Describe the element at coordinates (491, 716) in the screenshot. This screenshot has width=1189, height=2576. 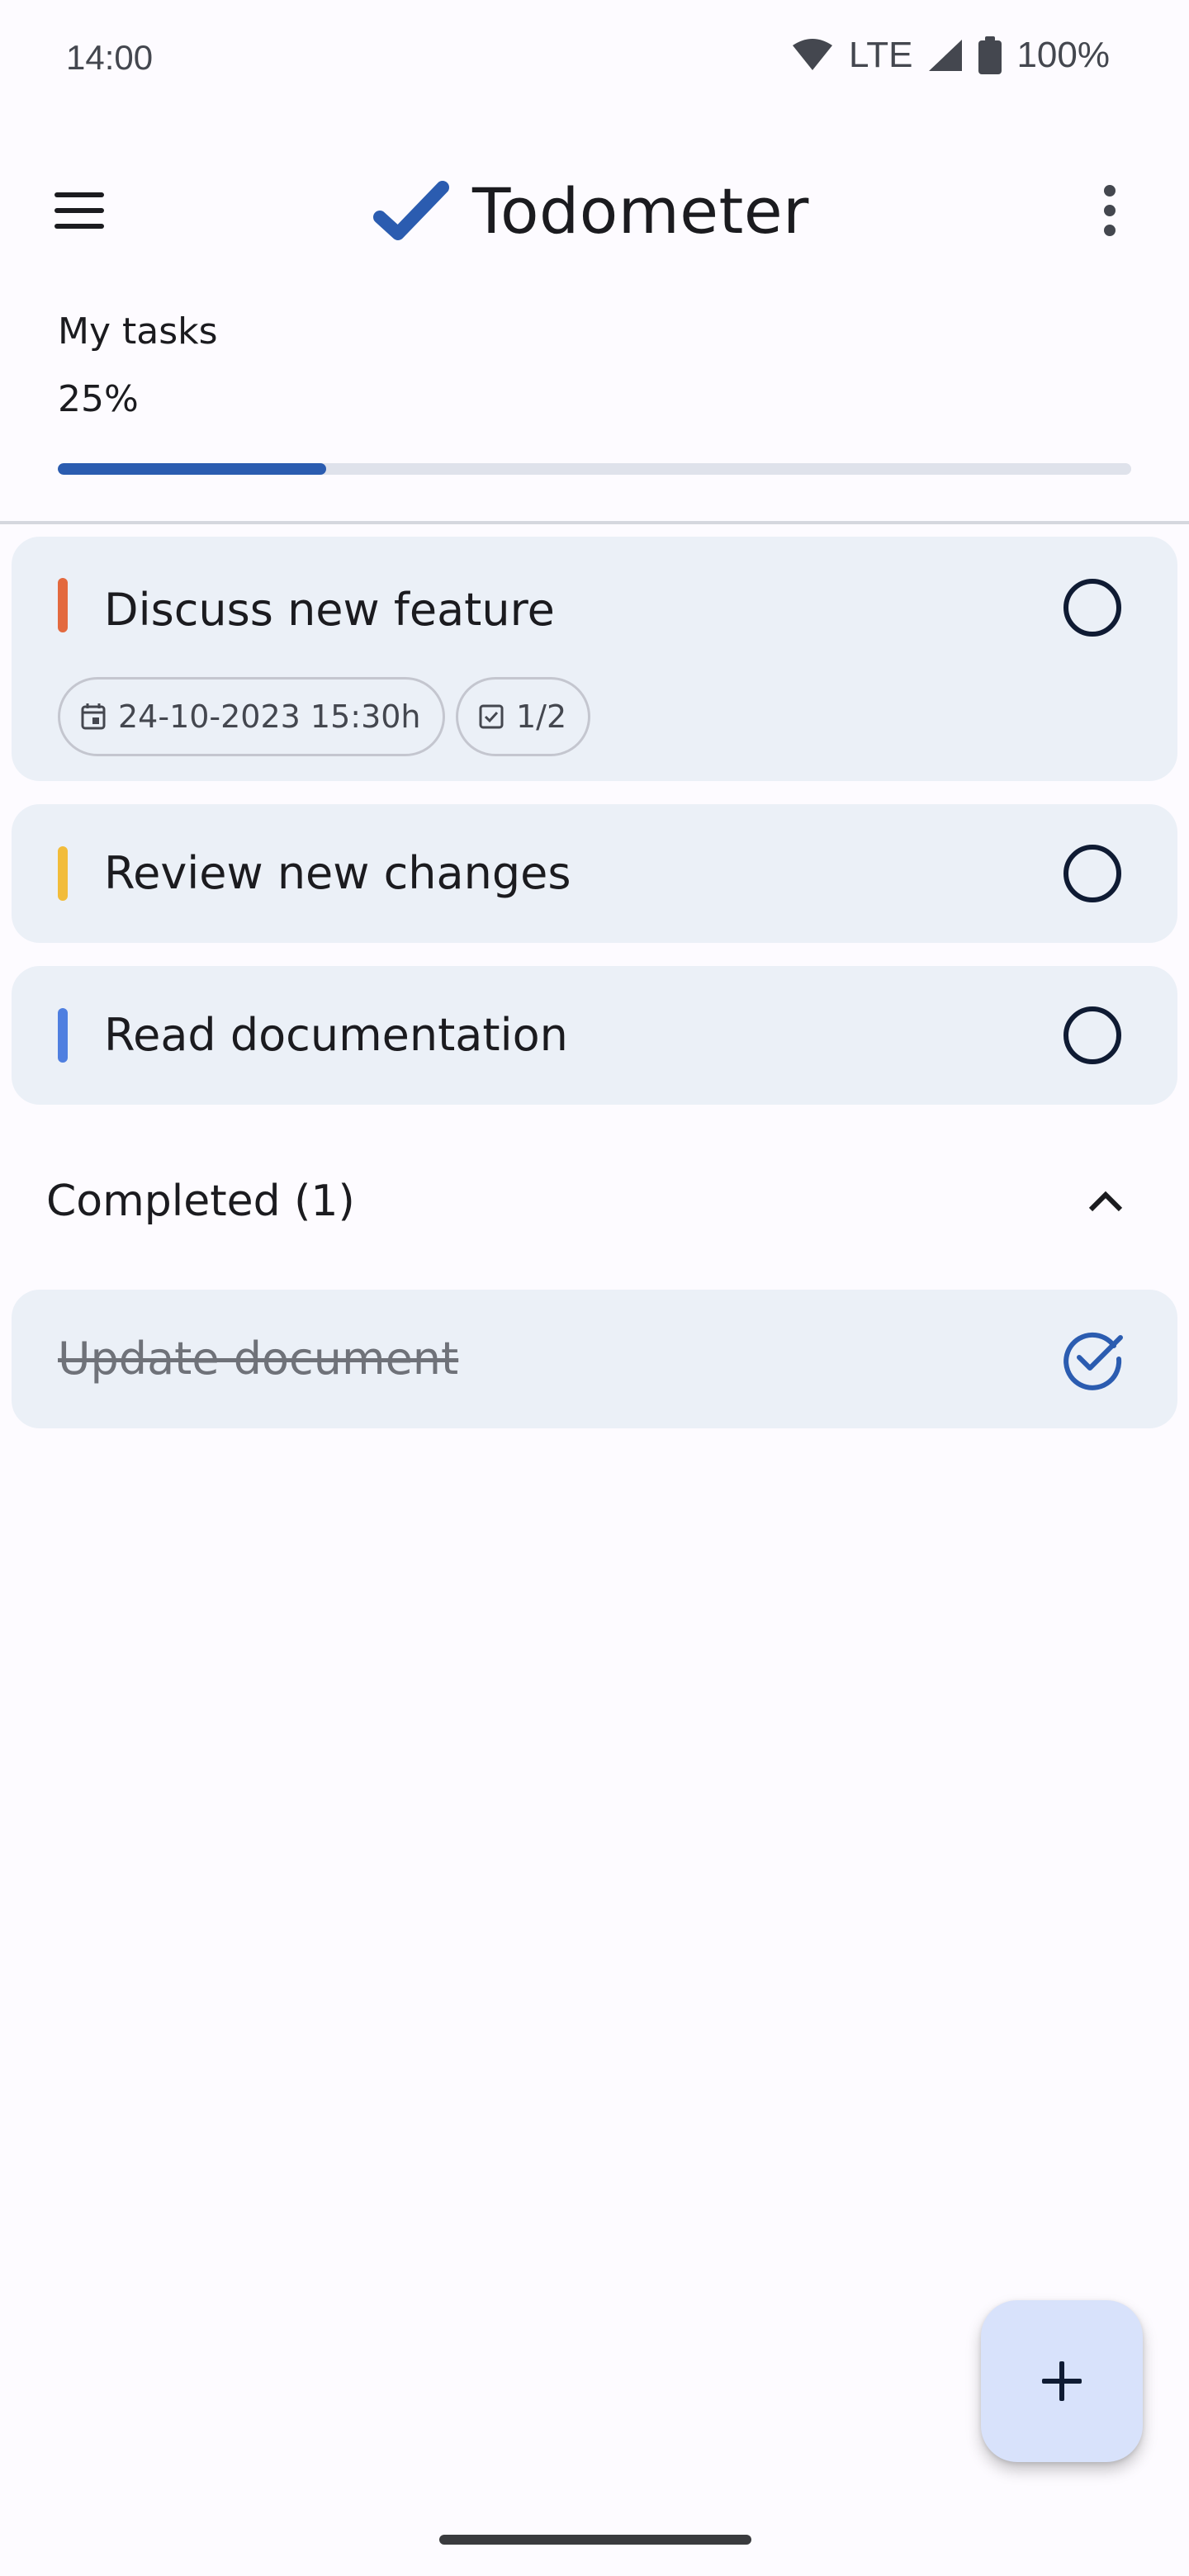
I see `checklist-icon` at that location.